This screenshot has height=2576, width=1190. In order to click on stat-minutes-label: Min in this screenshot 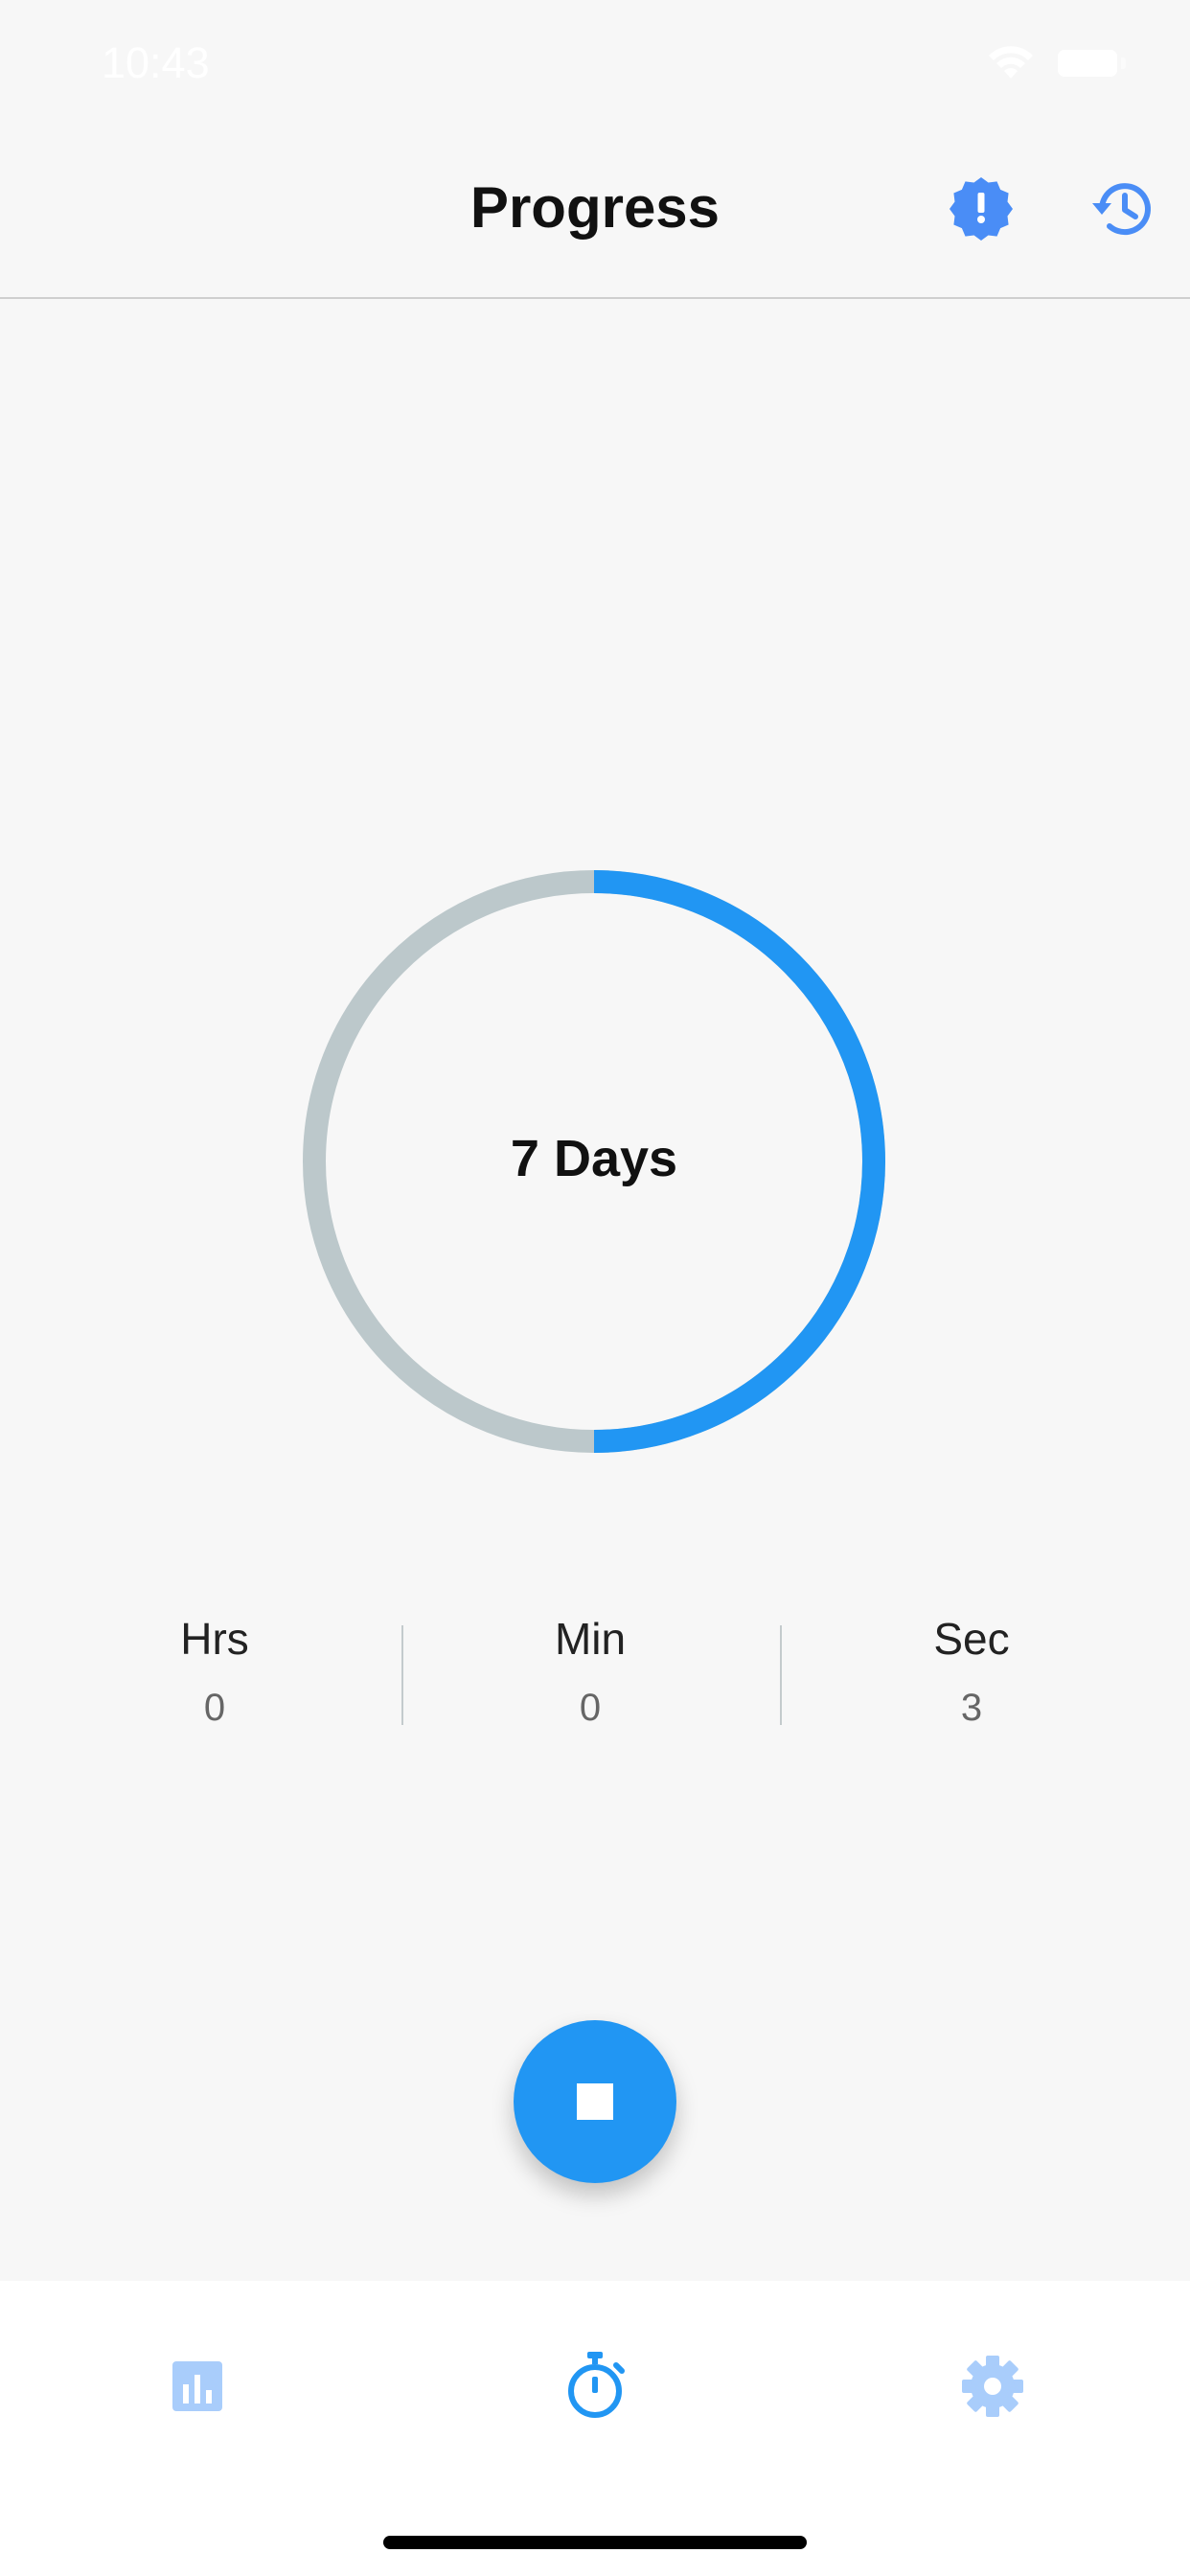, I will do `click(590, 1639)`.